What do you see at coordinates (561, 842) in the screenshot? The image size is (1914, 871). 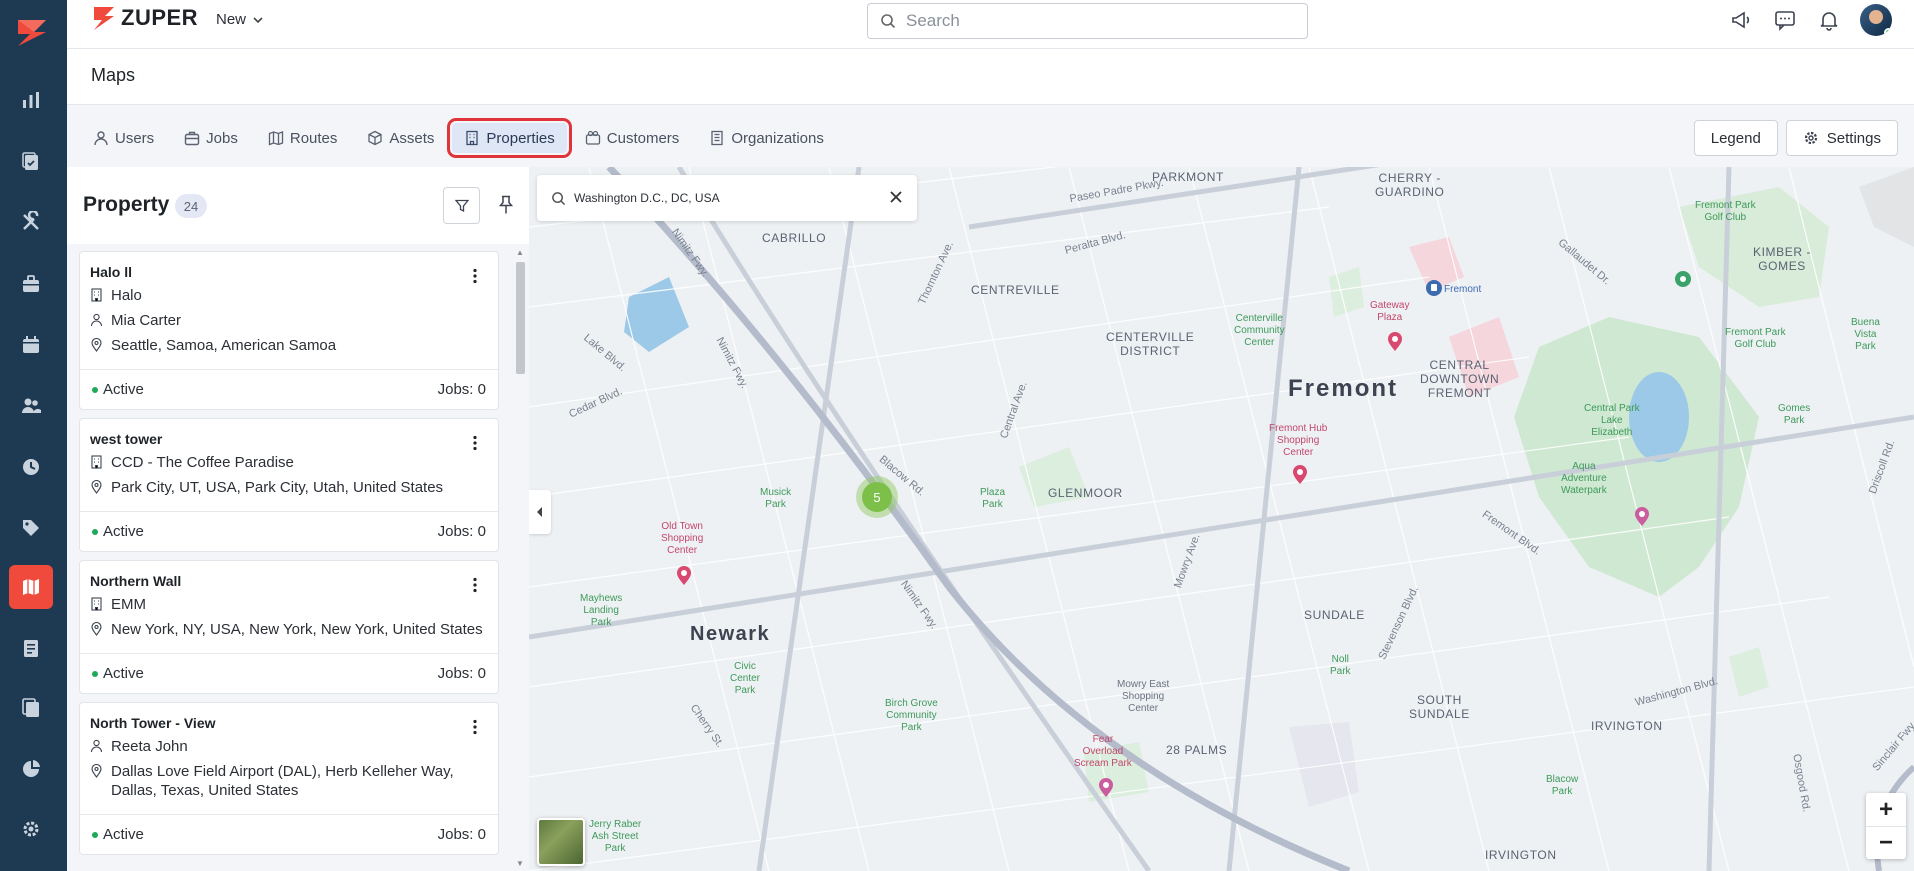 I see `satellite-layer-toggle` at bounding box center [561, 842].